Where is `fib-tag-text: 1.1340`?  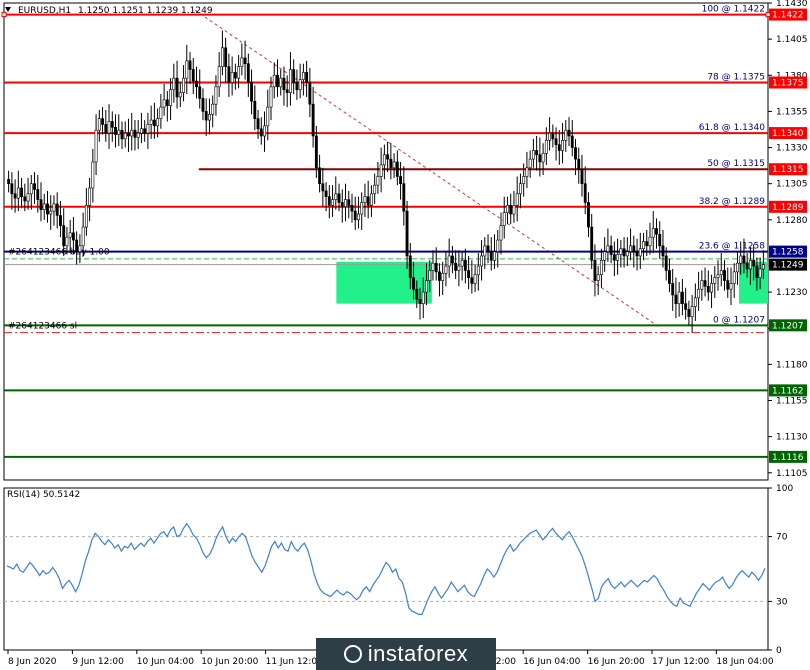 fib-tag-text: 1.1340 is located at coordinates (788, 134).